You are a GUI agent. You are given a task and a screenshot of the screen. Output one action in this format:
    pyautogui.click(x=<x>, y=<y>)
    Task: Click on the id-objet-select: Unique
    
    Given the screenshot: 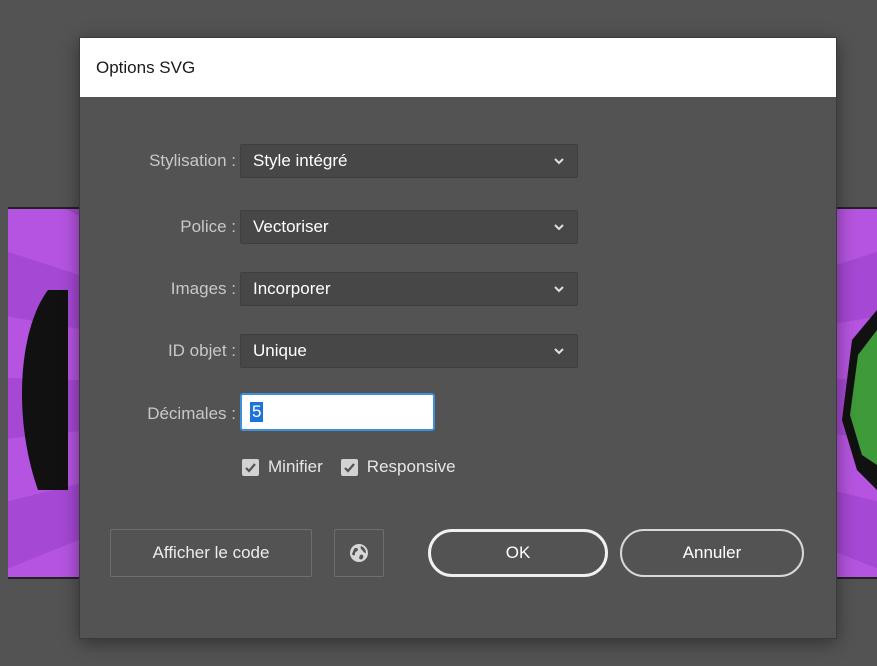 What is the action you would take?
    pyautogui.click(x=409, y=351)
    